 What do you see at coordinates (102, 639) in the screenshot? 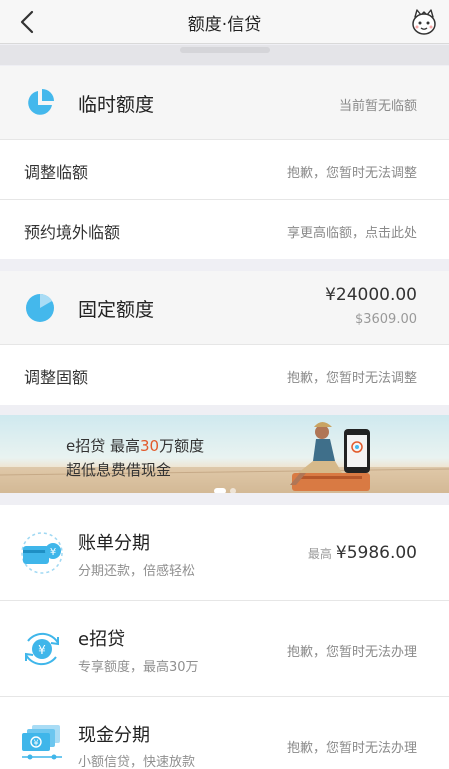
I see `e-loan-title: e招贷` at bounding box center [102, 639].